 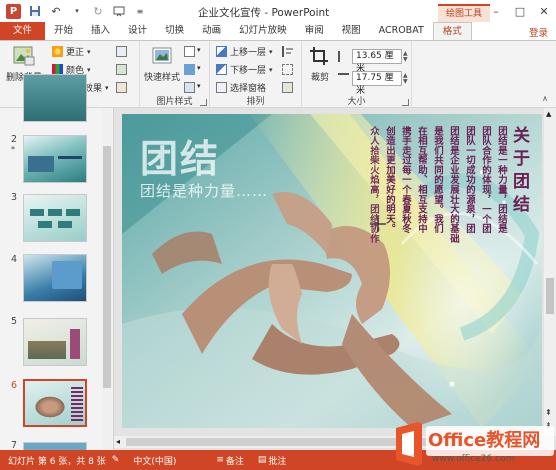 I want to click on slide-body-column: 众人拾柴火焰高，团结协作, so click(x=373, y=184).